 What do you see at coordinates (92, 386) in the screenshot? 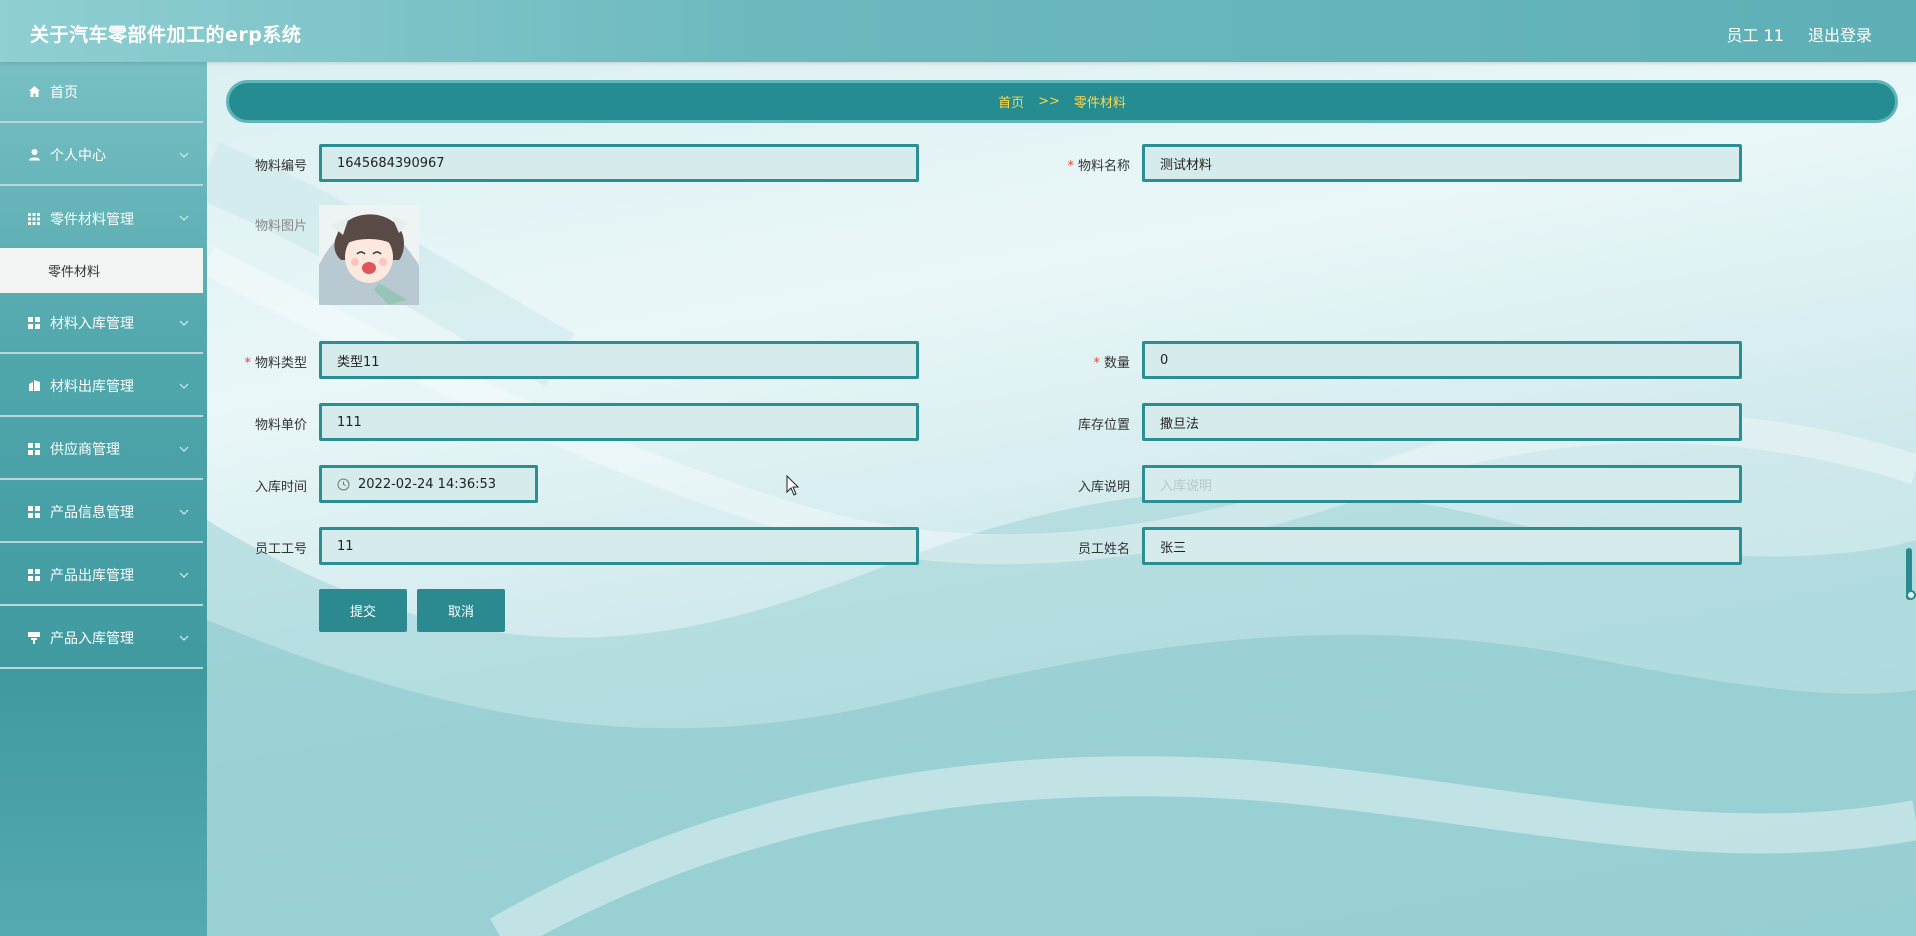
I see `sidebar-item-label: 材料出库管理` at bounding box center [92, 386].